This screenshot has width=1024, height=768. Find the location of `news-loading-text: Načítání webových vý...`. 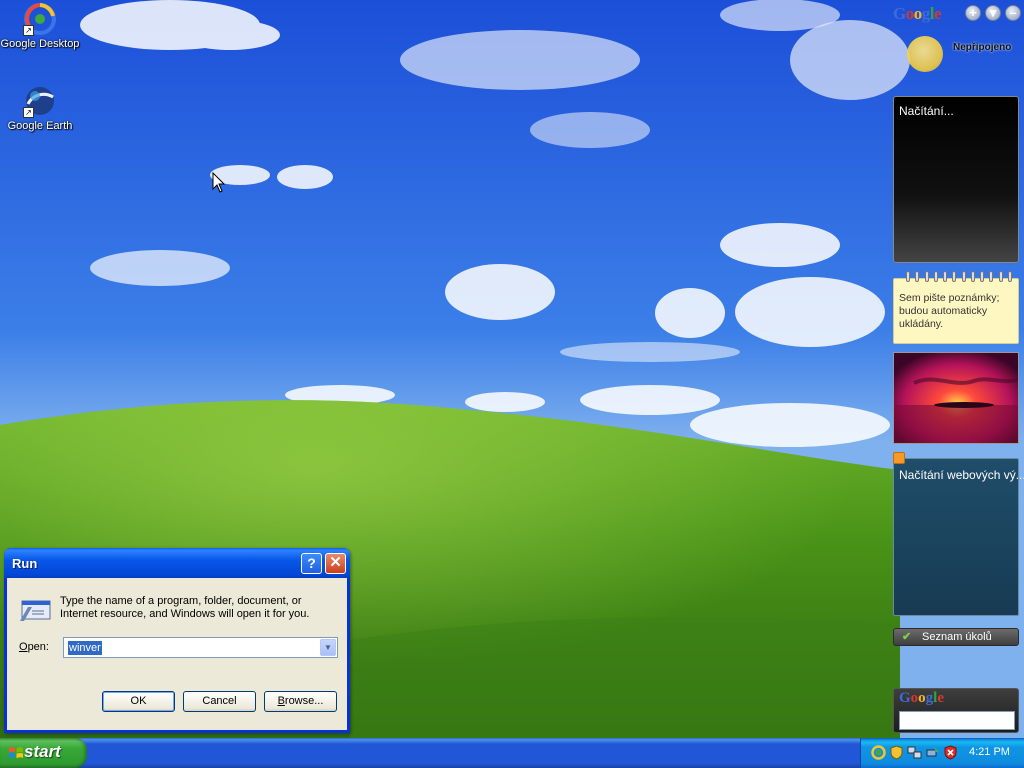

news-loading-text: Načítání webových vý... is located at coordinates (961, 475).